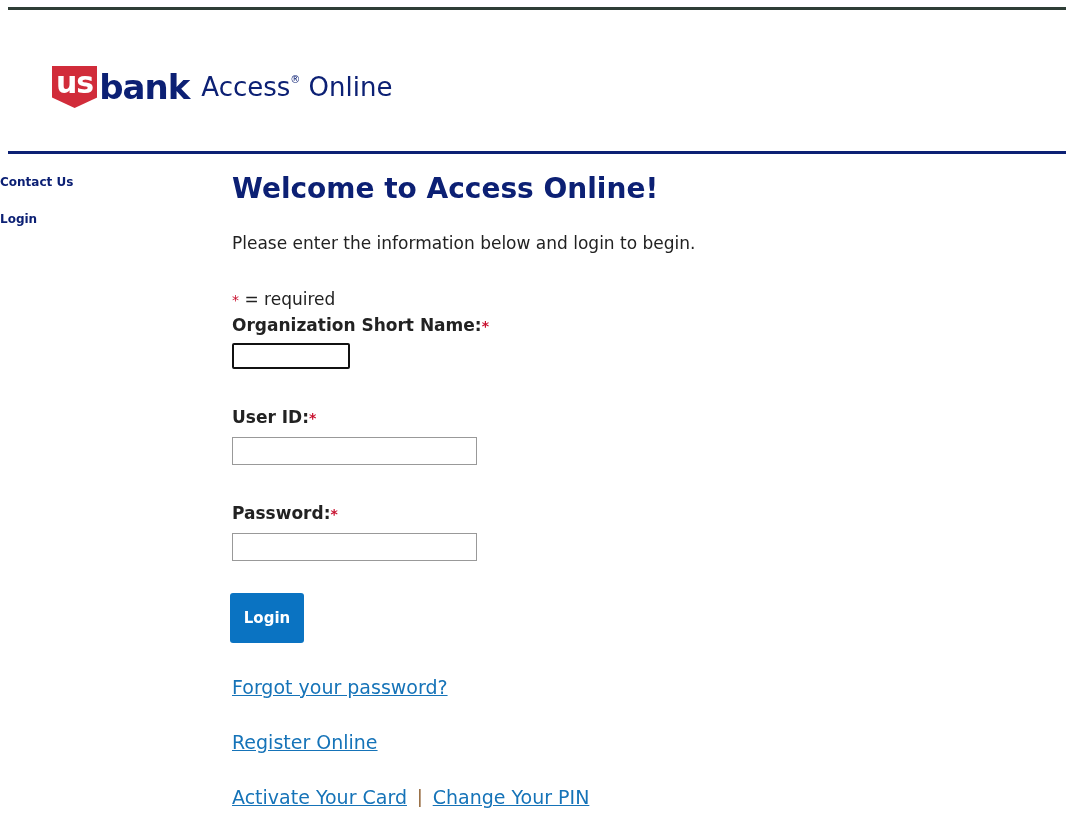 This screenshot has height=822, width=1066. I want to click on logo-word: bank, so click(144, 87).